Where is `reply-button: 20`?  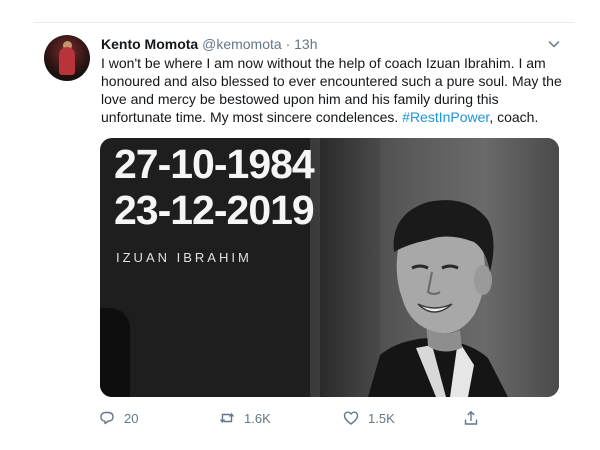 reply-button: 20 is located at coordinates (118, 418).